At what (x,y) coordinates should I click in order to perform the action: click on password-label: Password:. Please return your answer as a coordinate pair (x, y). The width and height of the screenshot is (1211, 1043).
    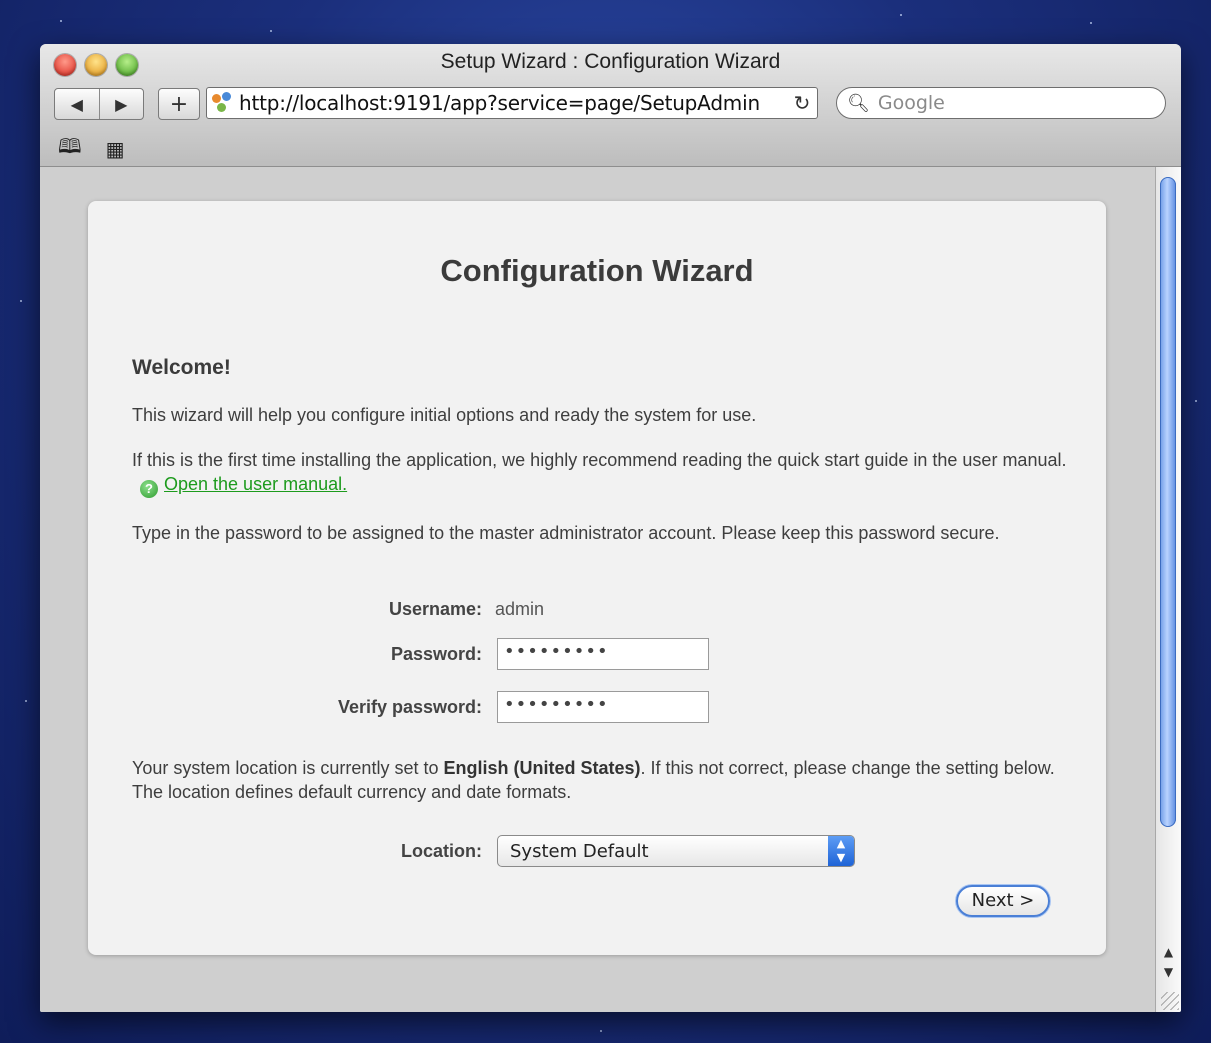
    Looking at the image, I should click on (436, 654).